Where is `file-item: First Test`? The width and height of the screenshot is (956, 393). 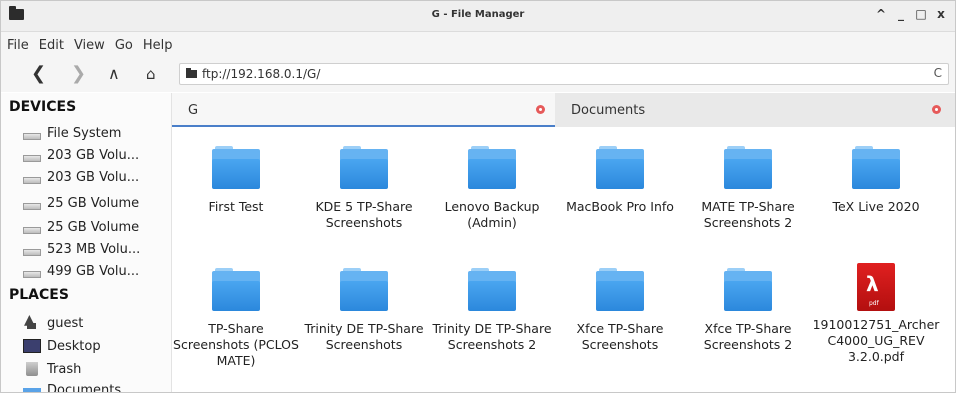
file-item: First Test is located at coordinates (236, 180).